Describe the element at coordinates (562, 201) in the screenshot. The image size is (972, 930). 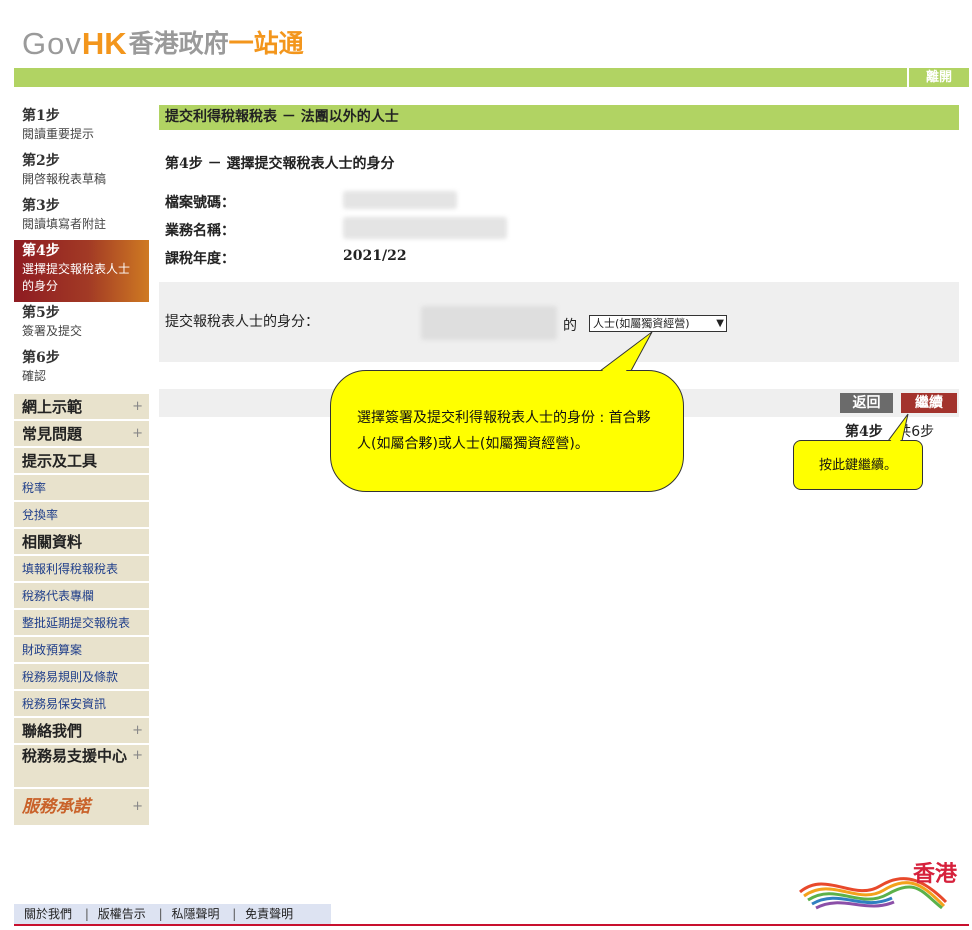
I see `file-number-row: 檔案號碼：` at that location.